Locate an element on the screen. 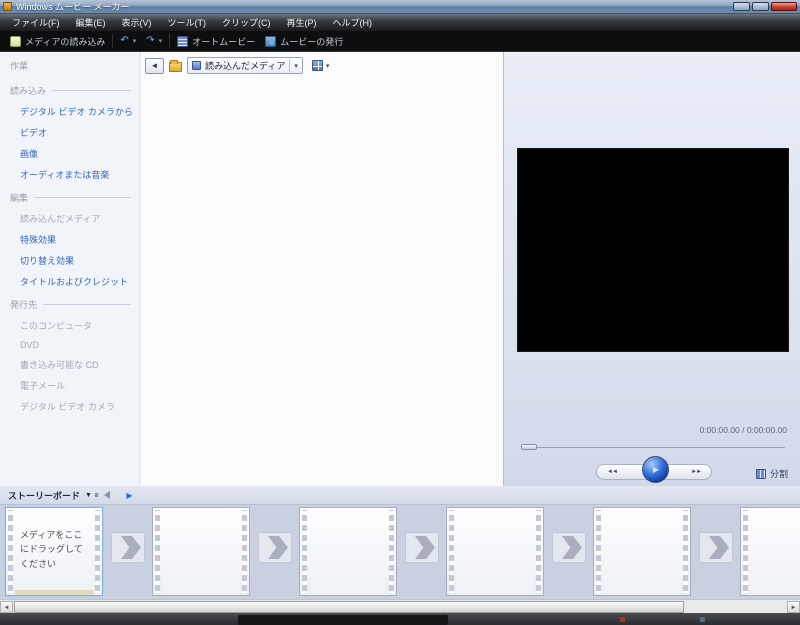  undo-button: ↶ ▾ is located at coordinates (128, 41).